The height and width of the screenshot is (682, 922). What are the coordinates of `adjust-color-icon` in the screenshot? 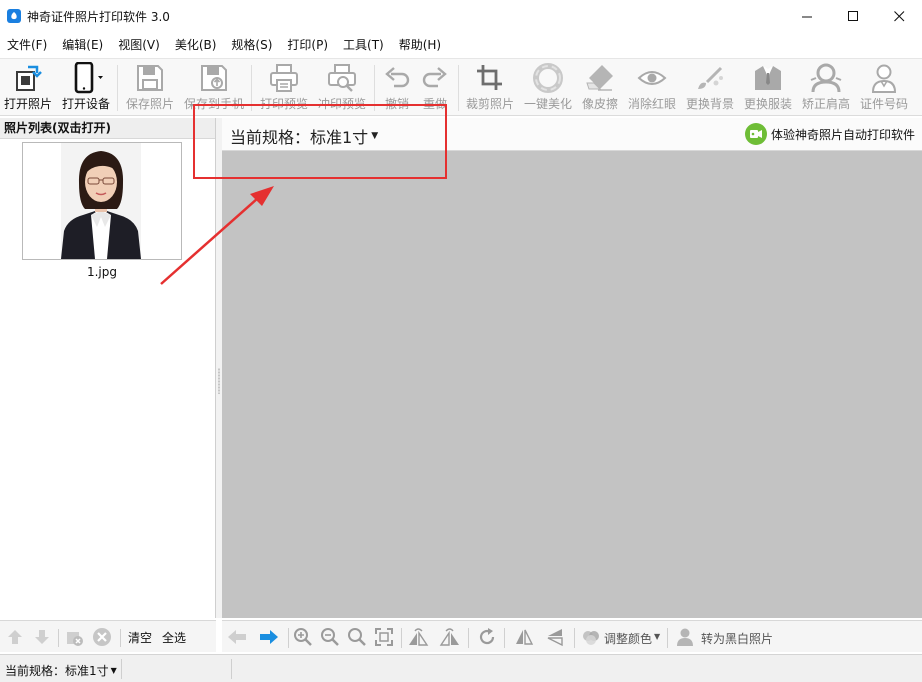 It's located at (591, 637).